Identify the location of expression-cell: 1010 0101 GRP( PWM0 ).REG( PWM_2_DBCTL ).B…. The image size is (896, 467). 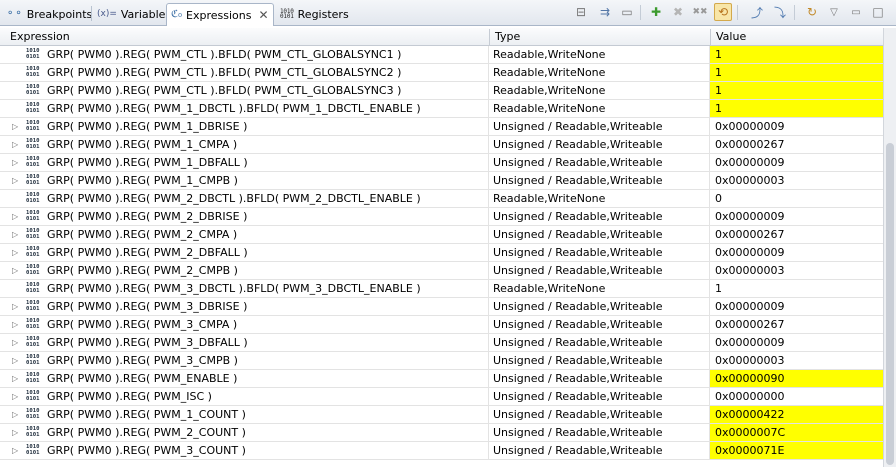
(244, 198).